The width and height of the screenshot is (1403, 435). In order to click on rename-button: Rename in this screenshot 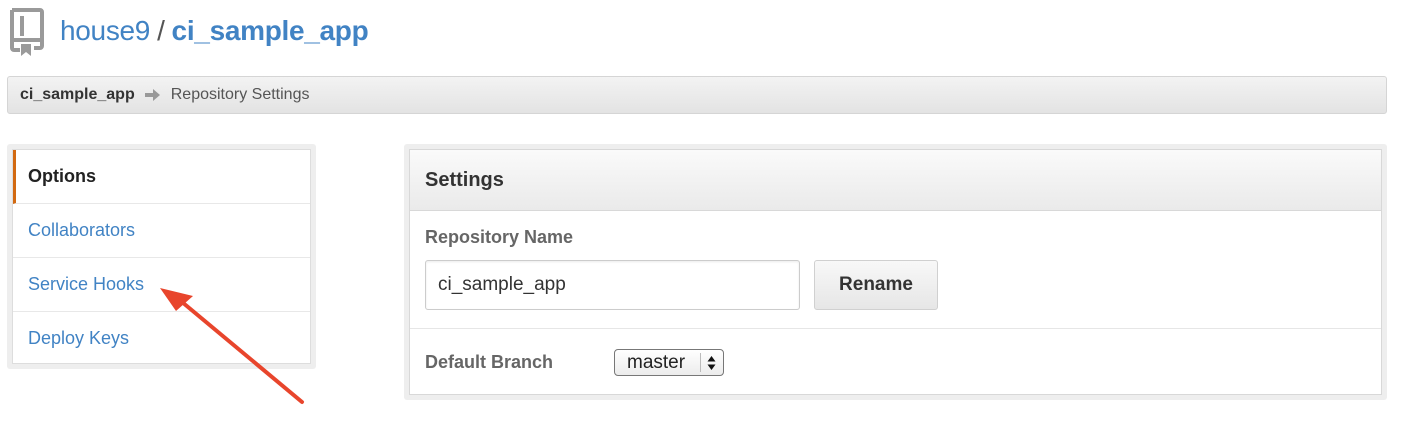, I will do `click(876, 285)`.